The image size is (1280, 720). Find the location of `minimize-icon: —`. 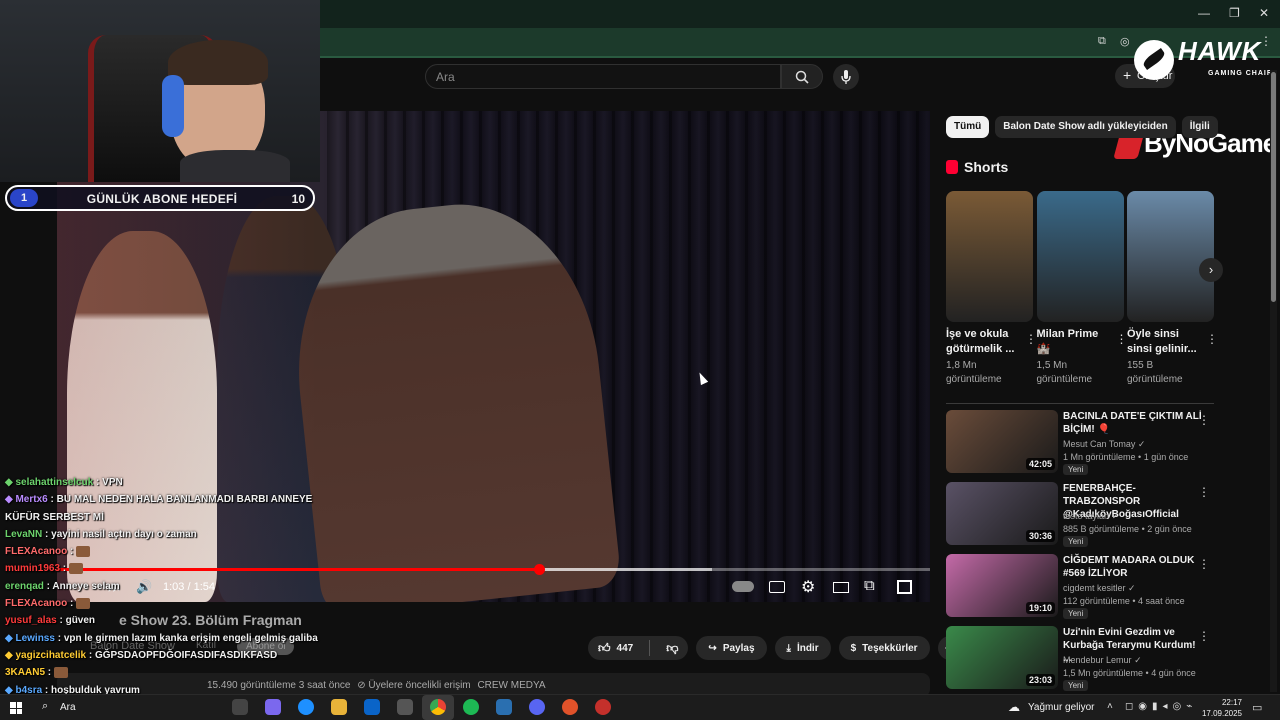

minimize-icon: — is located at coordinates (1204, 13).